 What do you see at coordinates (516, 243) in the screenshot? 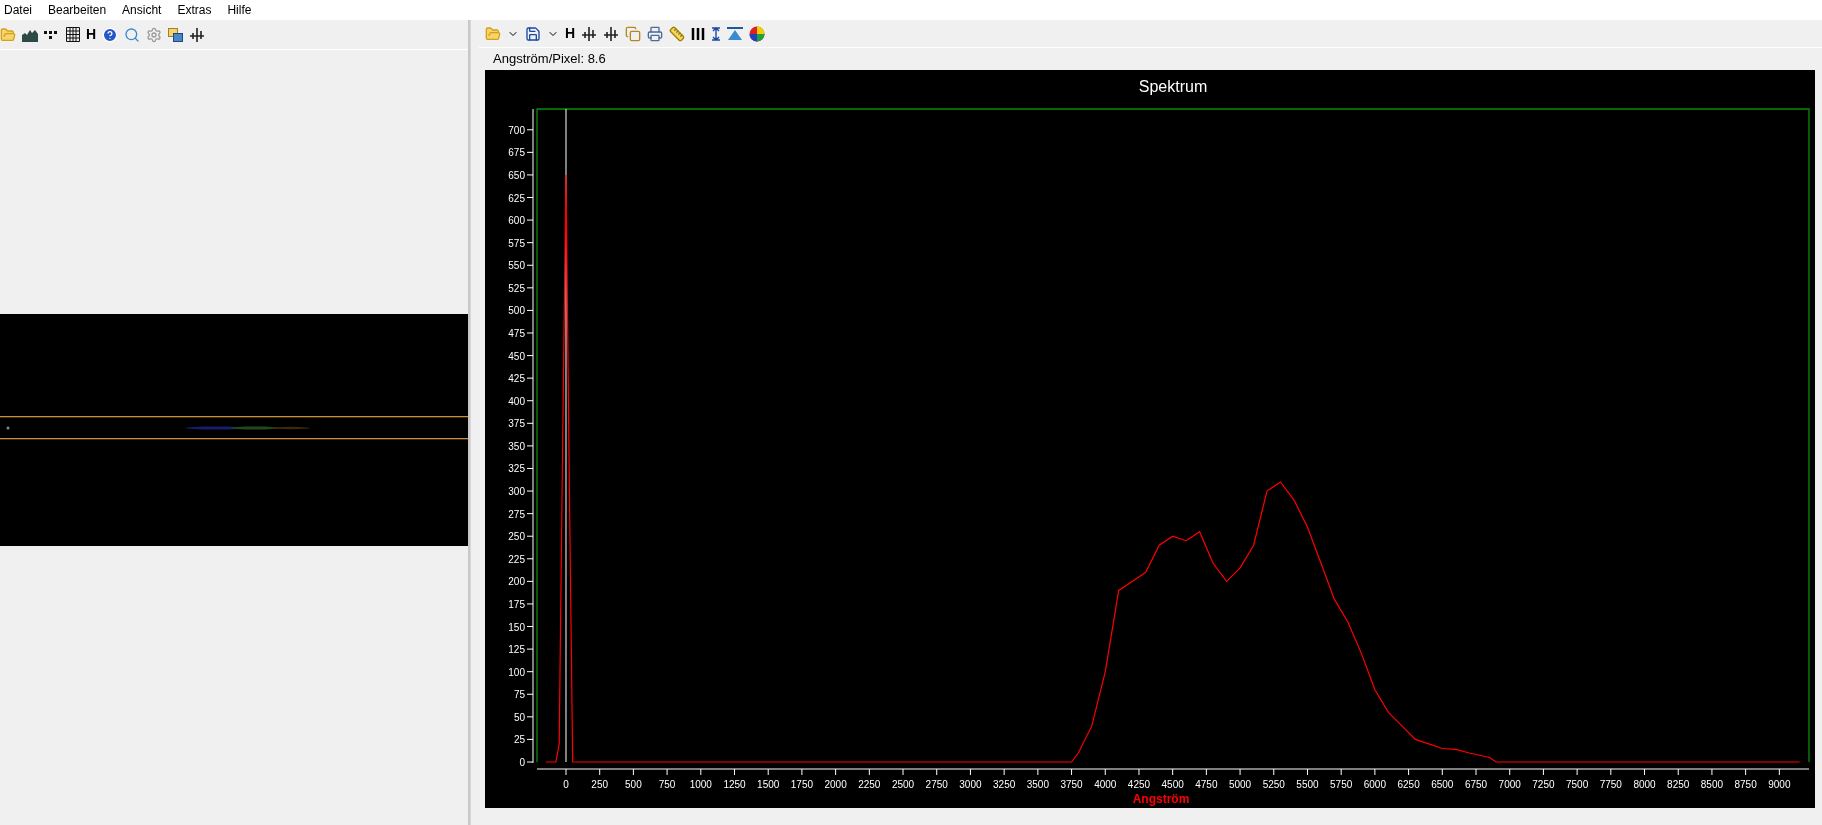
I see `y-tick-label: 575` at bounding box center [516, 243].